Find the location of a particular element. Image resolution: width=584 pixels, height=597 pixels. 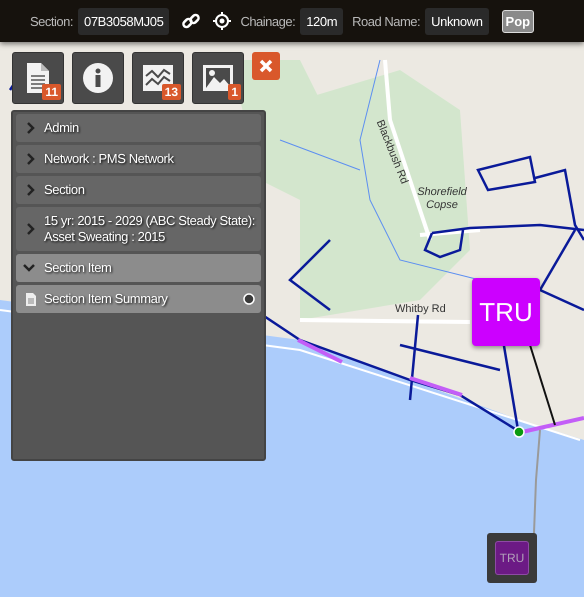

sub-item: Section Item Summary is located at coordinates (138, 299).